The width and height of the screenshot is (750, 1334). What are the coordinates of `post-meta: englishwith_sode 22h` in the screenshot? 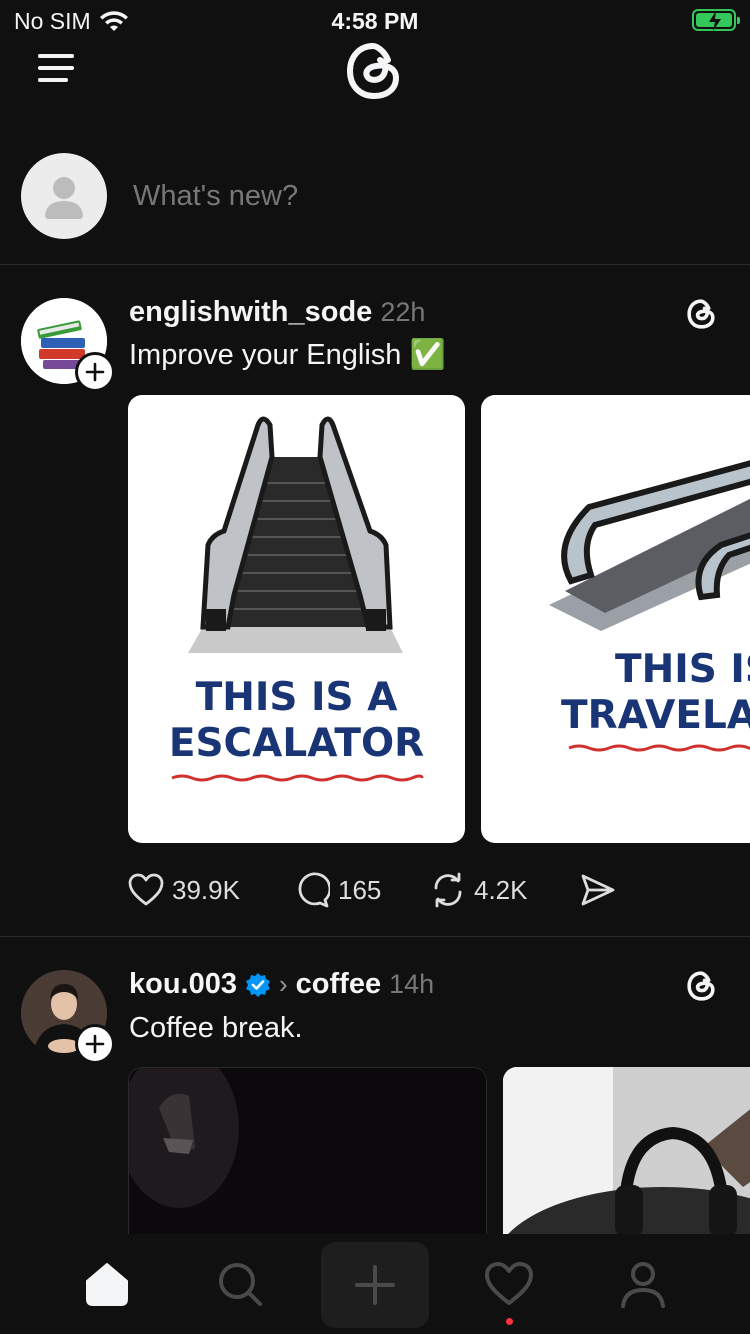 It's located at (277, 312).